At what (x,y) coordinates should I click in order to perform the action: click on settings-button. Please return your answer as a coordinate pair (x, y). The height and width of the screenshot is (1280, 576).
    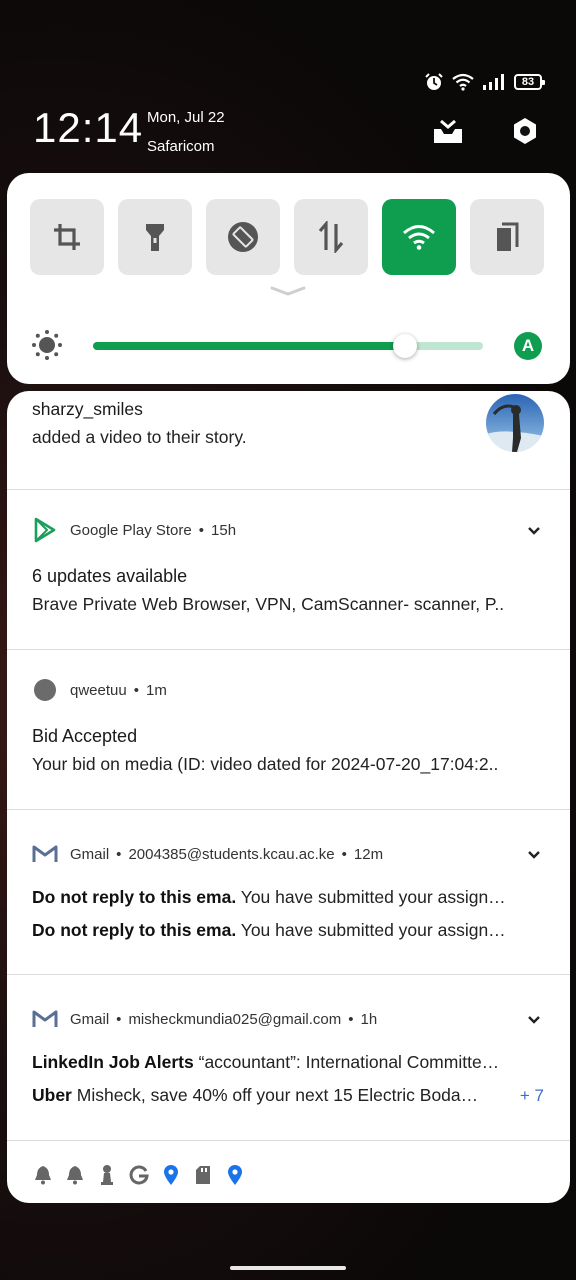
    Looking at the image, I should click on (525, 131).